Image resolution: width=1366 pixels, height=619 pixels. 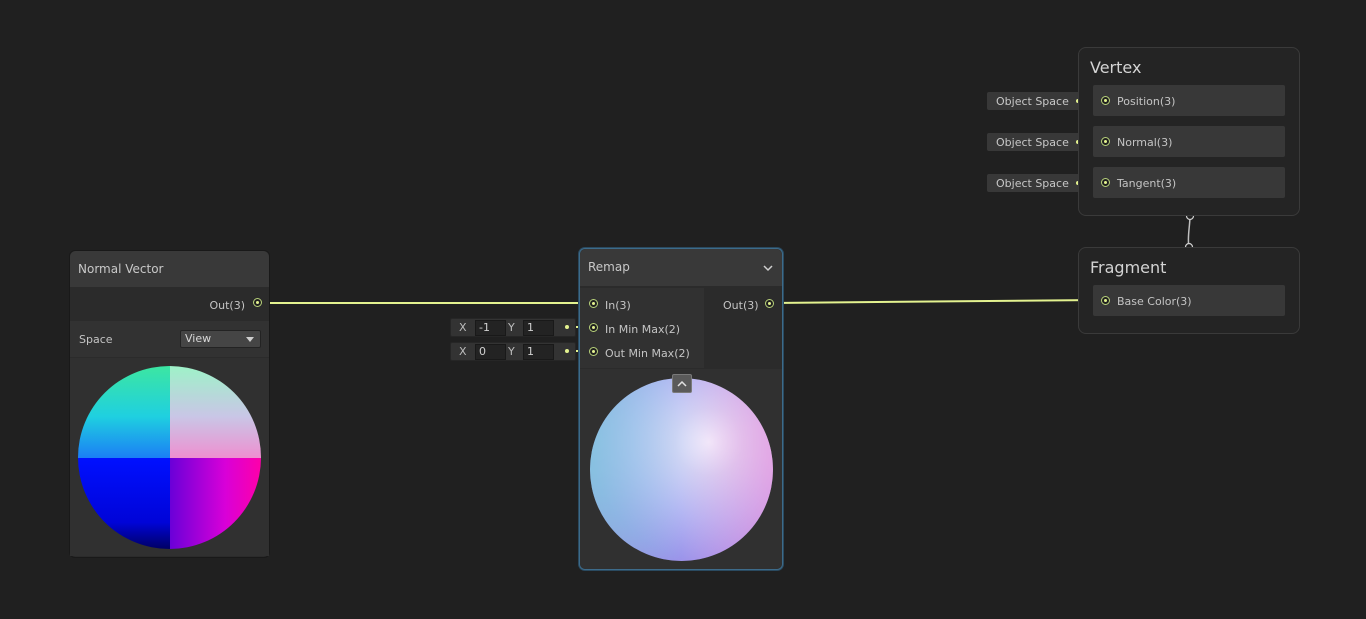 I want to click on remap-in-min-max-port, so click(x=593, y=327).